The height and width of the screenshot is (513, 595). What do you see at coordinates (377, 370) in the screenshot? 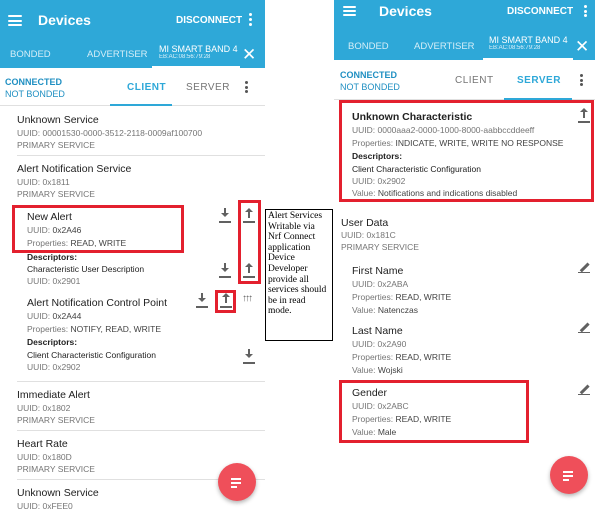
I see `characteristic-value: Value: Wojski` at bounding box center [377, 370].